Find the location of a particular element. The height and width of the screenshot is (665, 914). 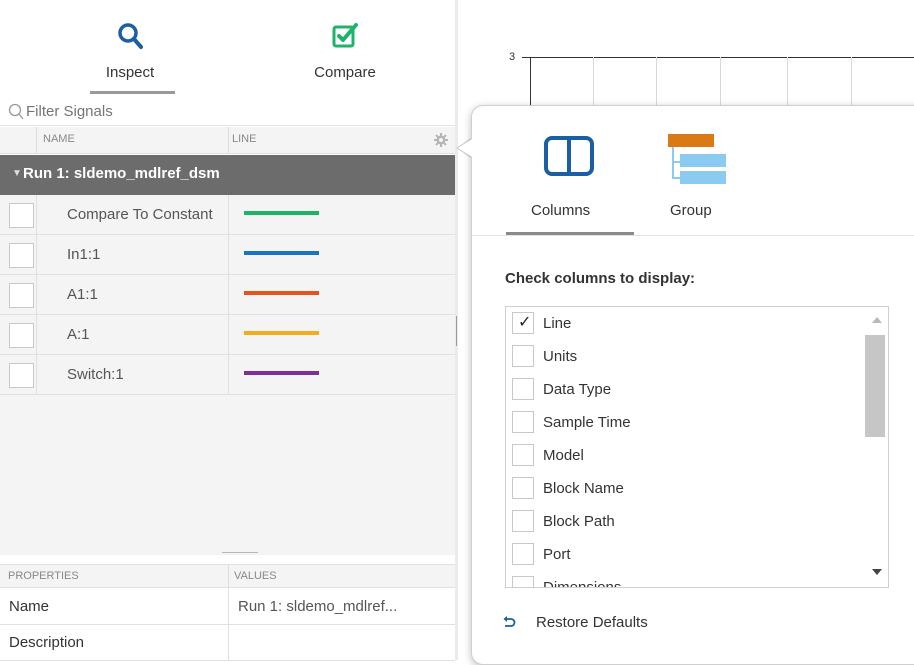

popup-pointer-fill is located at coordinates (465, 148).